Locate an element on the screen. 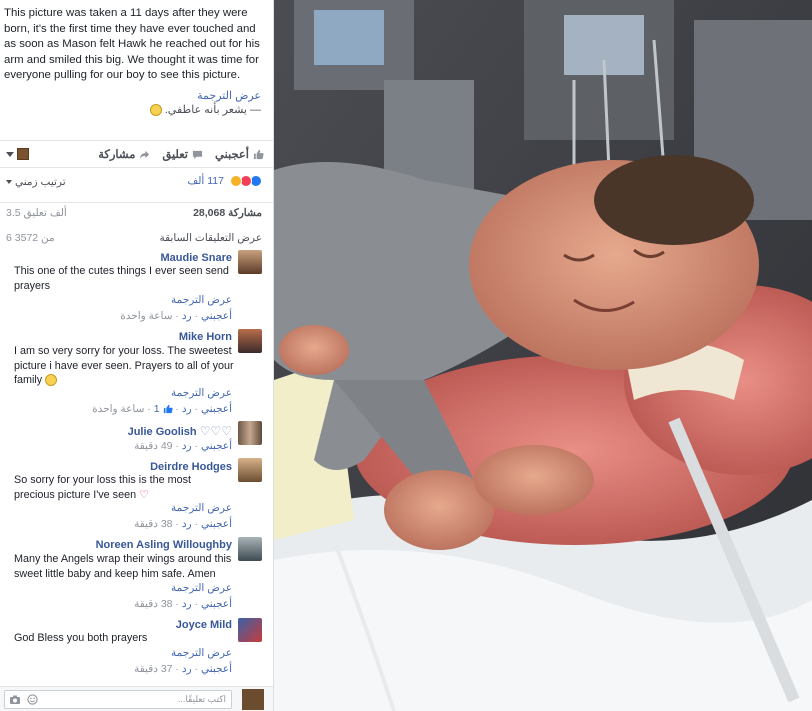 Image resolution: width=812 pixels, height=711 pixels. share-audience-selector is located at coordinates (17, 154).